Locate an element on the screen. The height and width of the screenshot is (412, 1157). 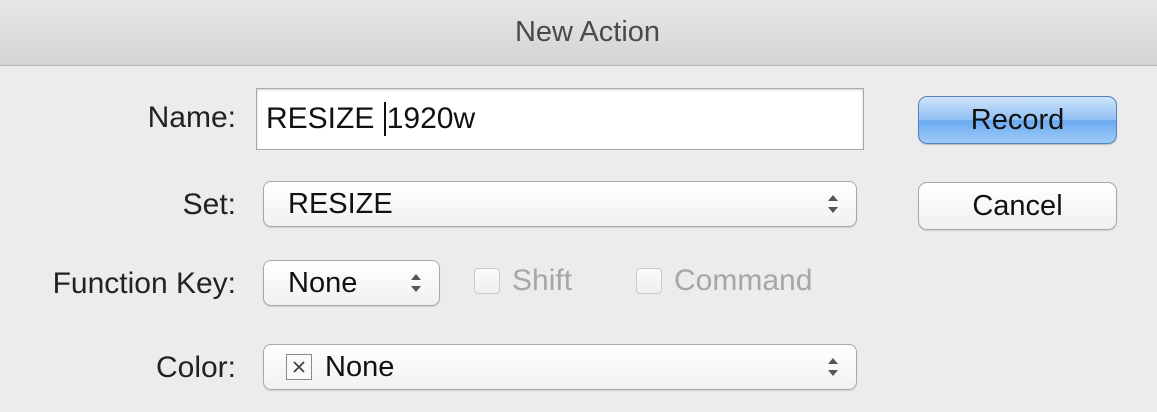
name-field-text-before-caret: RESIZE is located at coordinates (324, 118).